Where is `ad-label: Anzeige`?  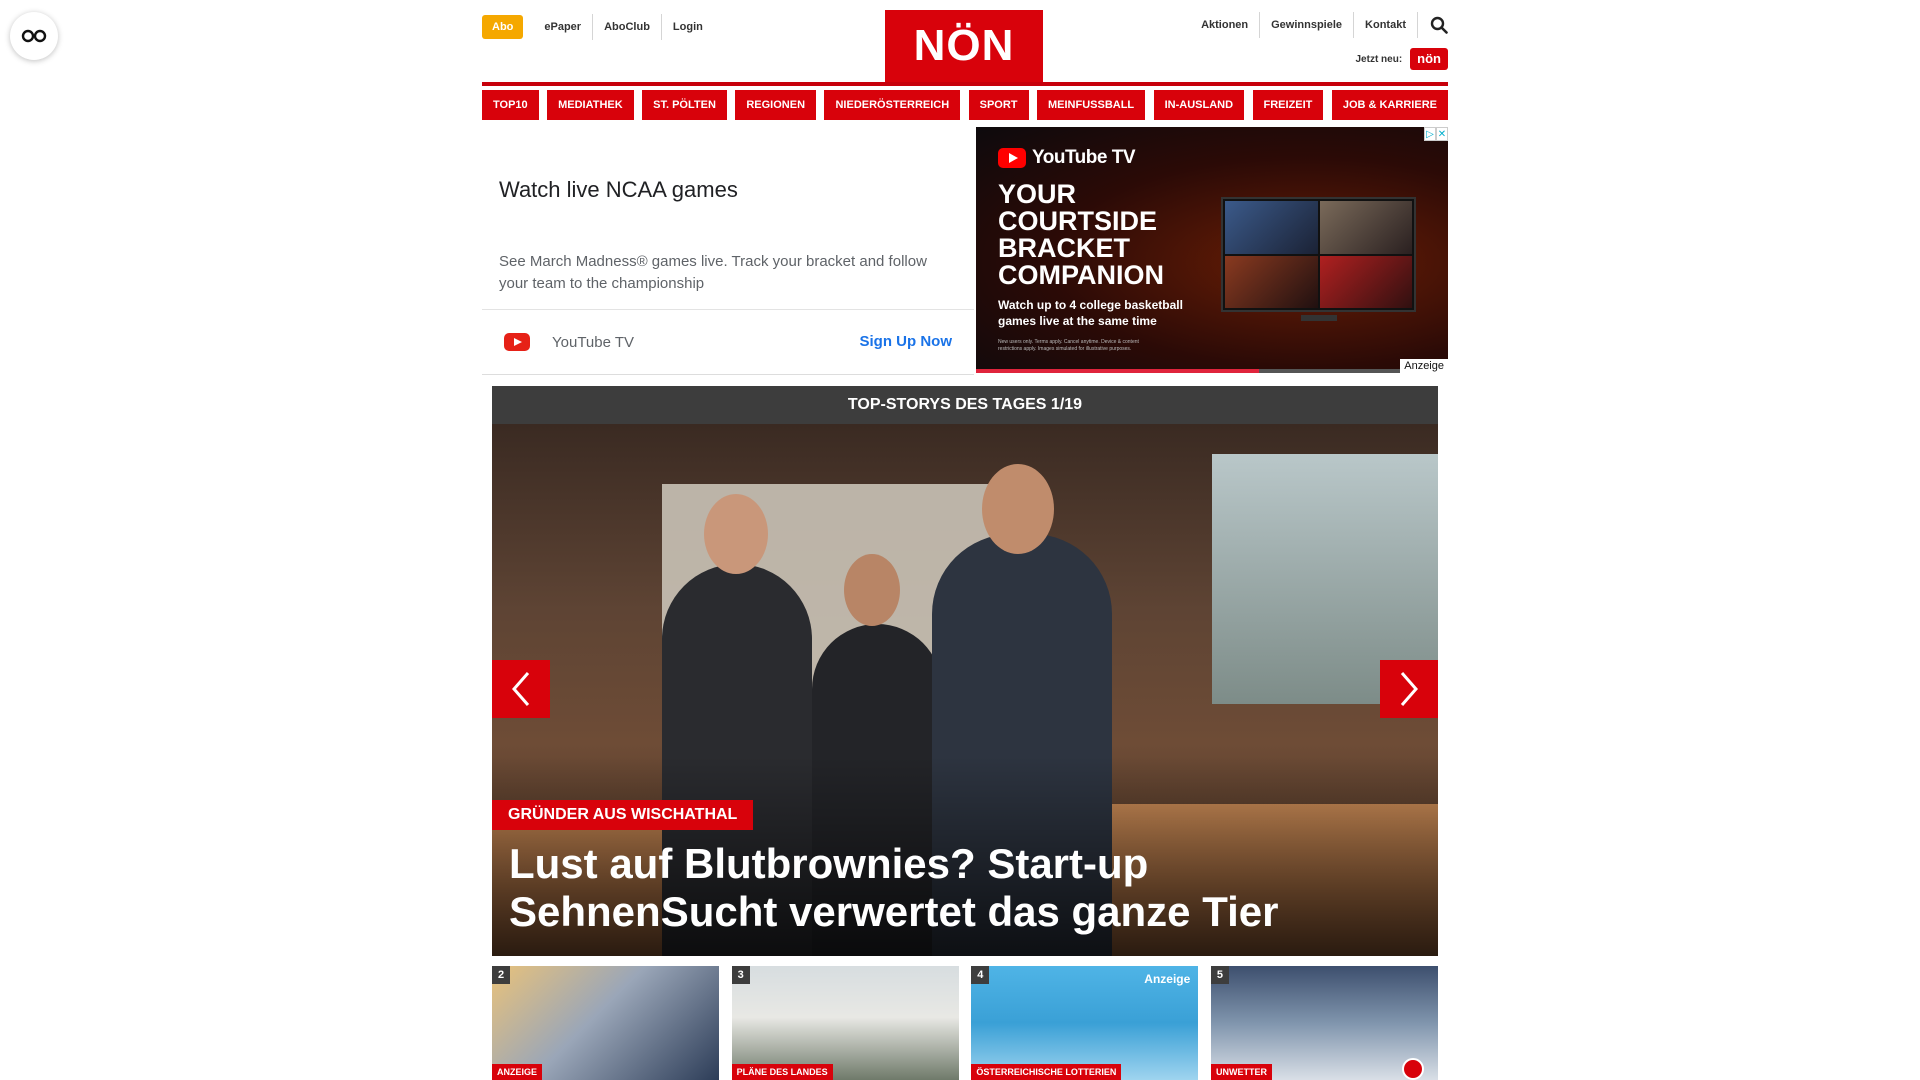 ad-label: Anzeige is located at coordinates (1424, 366).